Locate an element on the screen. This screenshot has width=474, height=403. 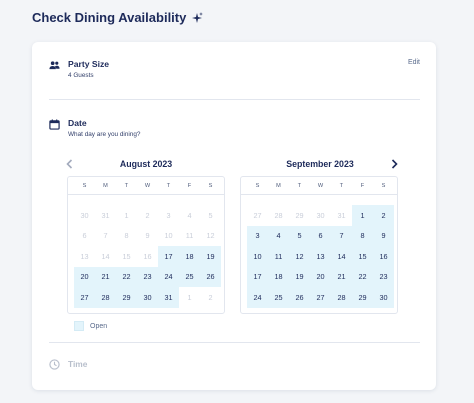
calendar-day-open: 15 is located at coordinates (362, 256).